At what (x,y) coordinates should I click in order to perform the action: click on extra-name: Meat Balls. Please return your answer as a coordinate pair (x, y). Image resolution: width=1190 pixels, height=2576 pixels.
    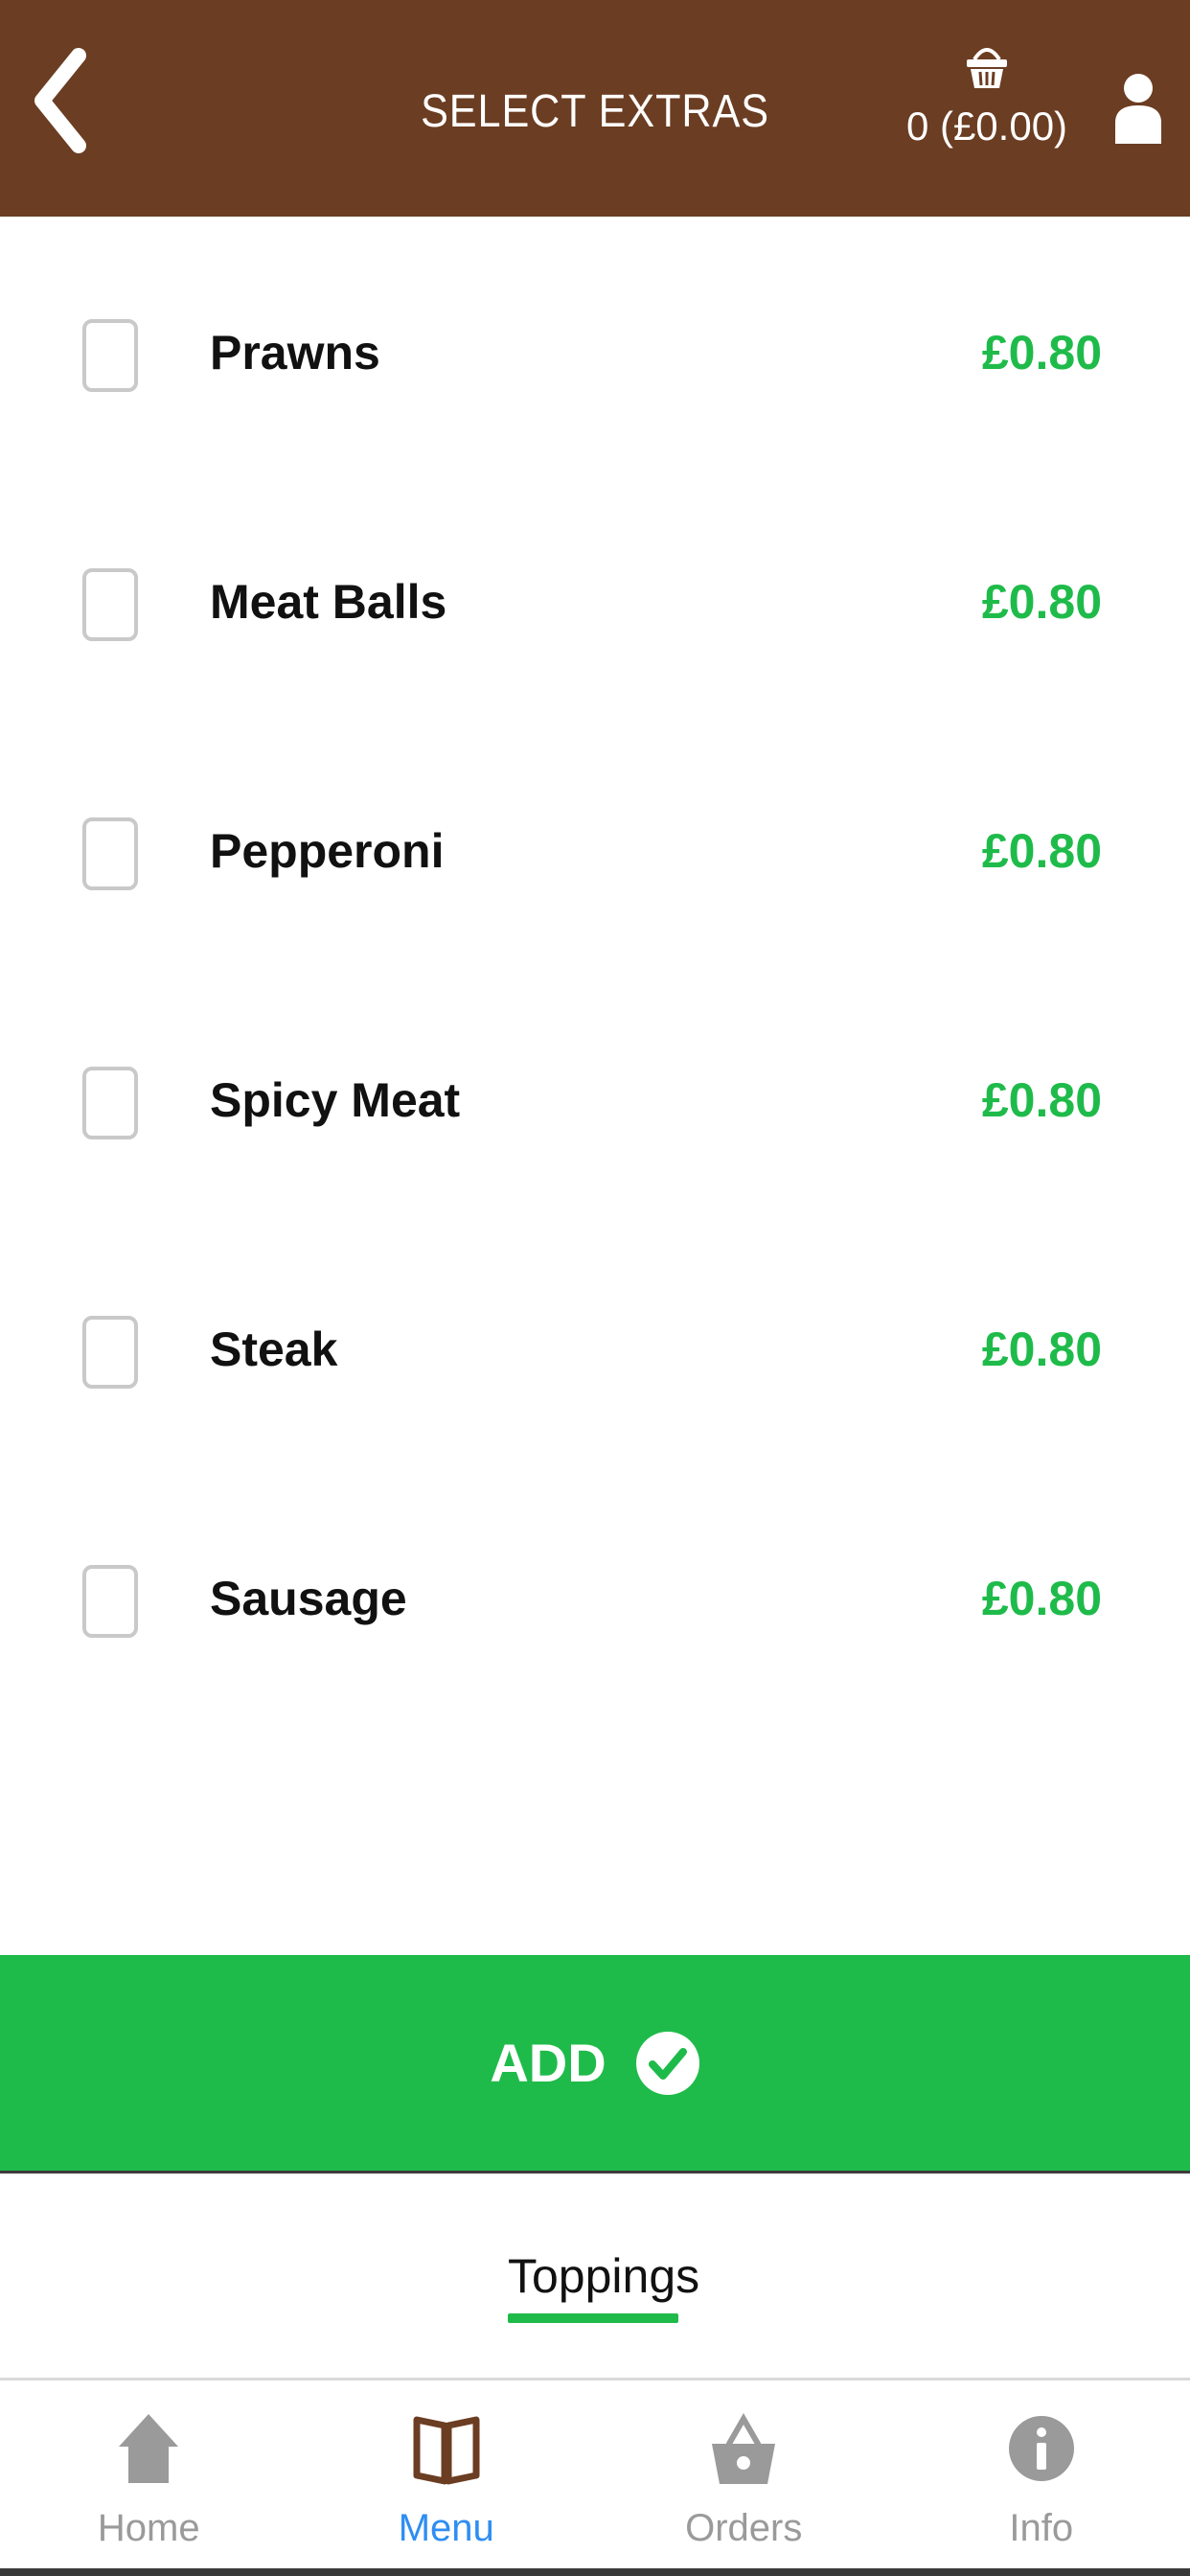
    Looking at the image, I should click on (328, 602).